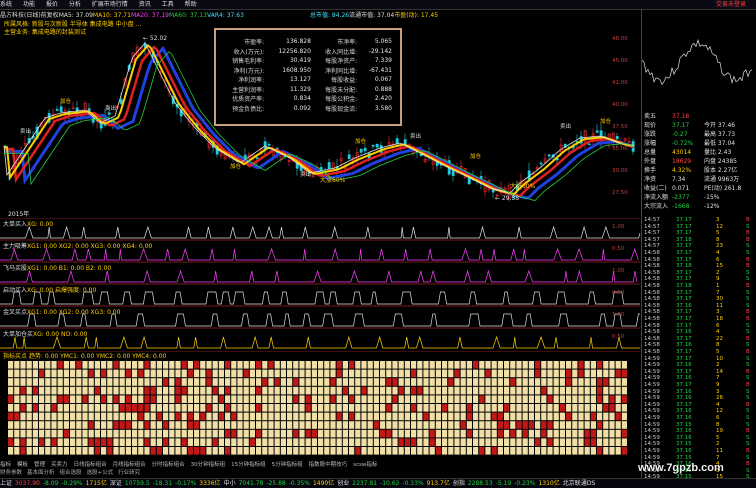 This screenshot has height=488, width=756. I want to click on indicator-tab: 指标, so click(5, 465).